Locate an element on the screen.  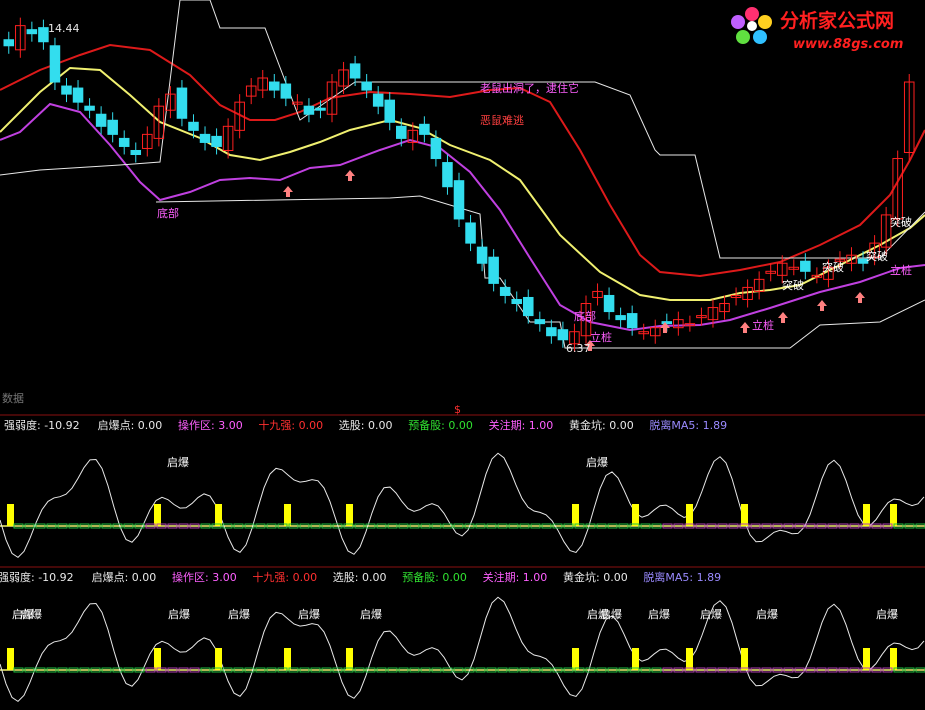
center-marker: $ is located at coordinates (457, 409).